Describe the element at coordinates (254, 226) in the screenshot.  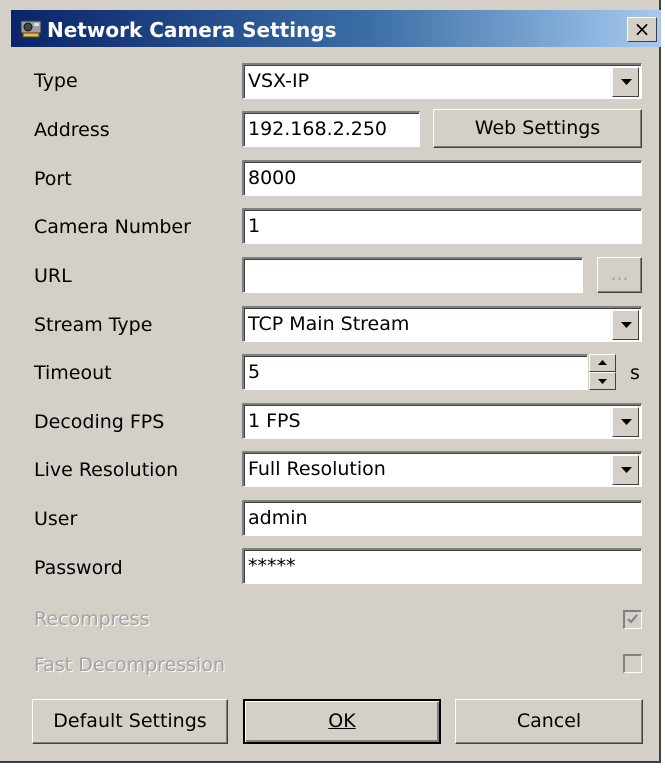
I see `camera-number-value: 1` at that location.